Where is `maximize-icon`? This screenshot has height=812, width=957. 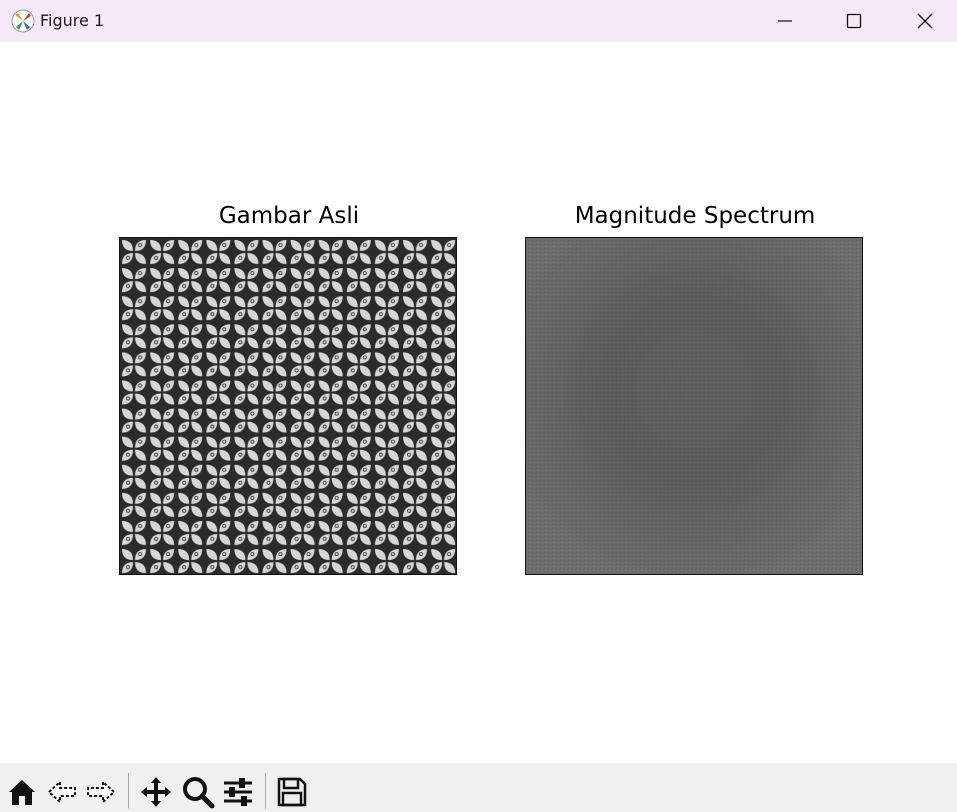 maximize-icon is located at coordinates (854, 21).